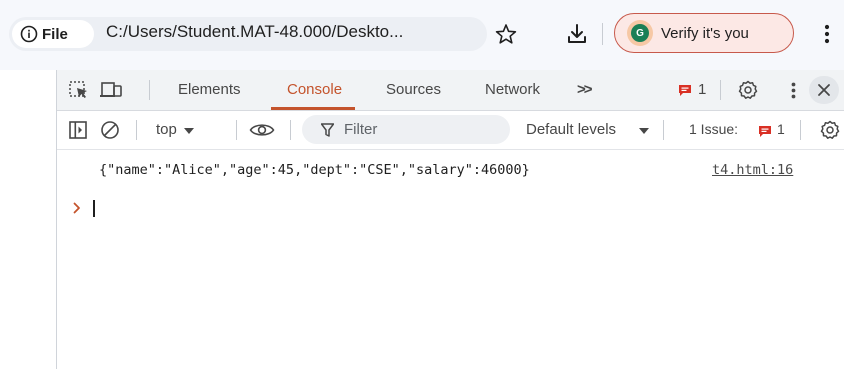 The width and height of the screenshot is (844, 369). Describe the element at coordinates (327, 130) in the screenshot. I see `filter-funnel-icon` at that location.